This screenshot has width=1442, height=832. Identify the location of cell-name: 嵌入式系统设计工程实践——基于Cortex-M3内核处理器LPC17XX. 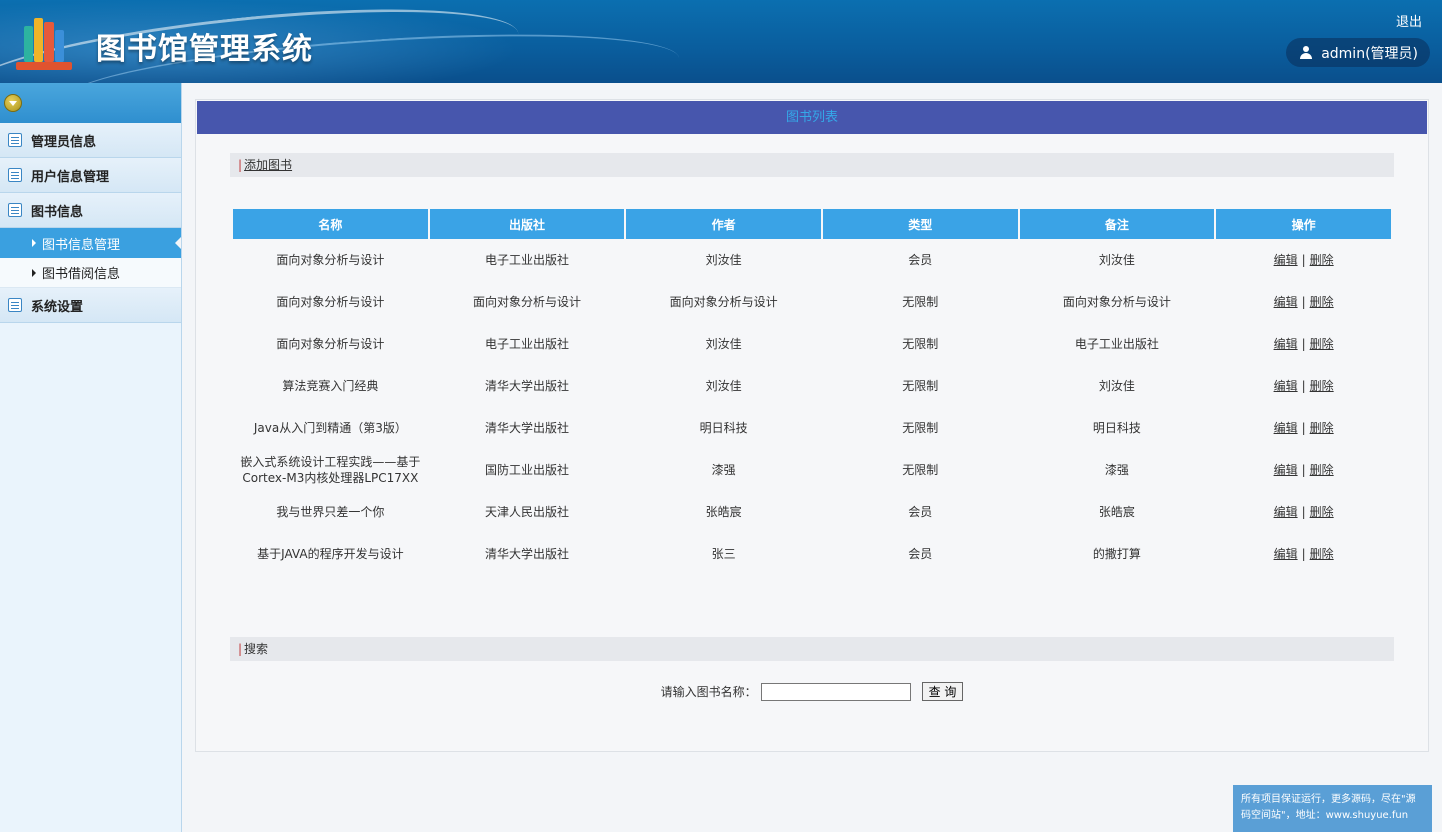
(330, 470).